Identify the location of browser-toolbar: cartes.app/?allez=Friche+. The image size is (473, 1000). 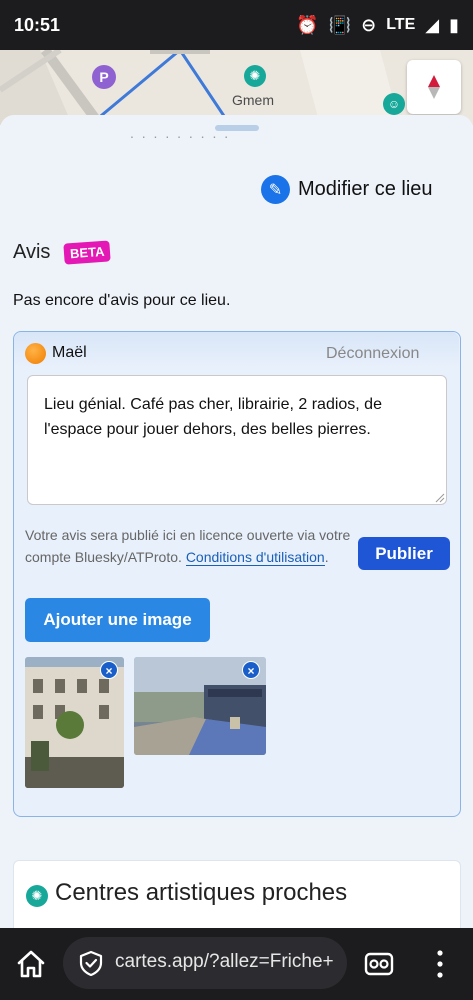
(236, 964).